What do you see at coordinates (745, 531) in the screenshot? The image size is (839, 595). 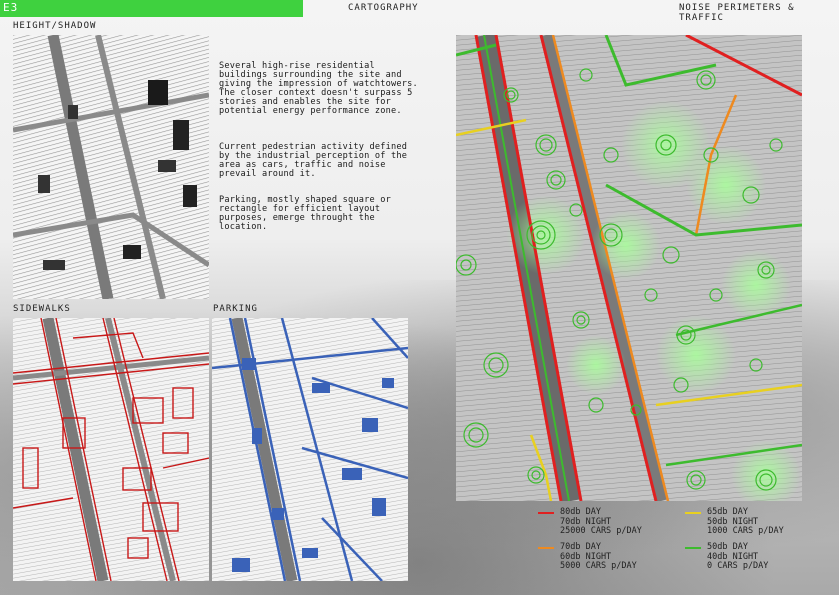 I see `legend-traffic: 1000 CARS p/DAY` at bounding box center [745, 531].